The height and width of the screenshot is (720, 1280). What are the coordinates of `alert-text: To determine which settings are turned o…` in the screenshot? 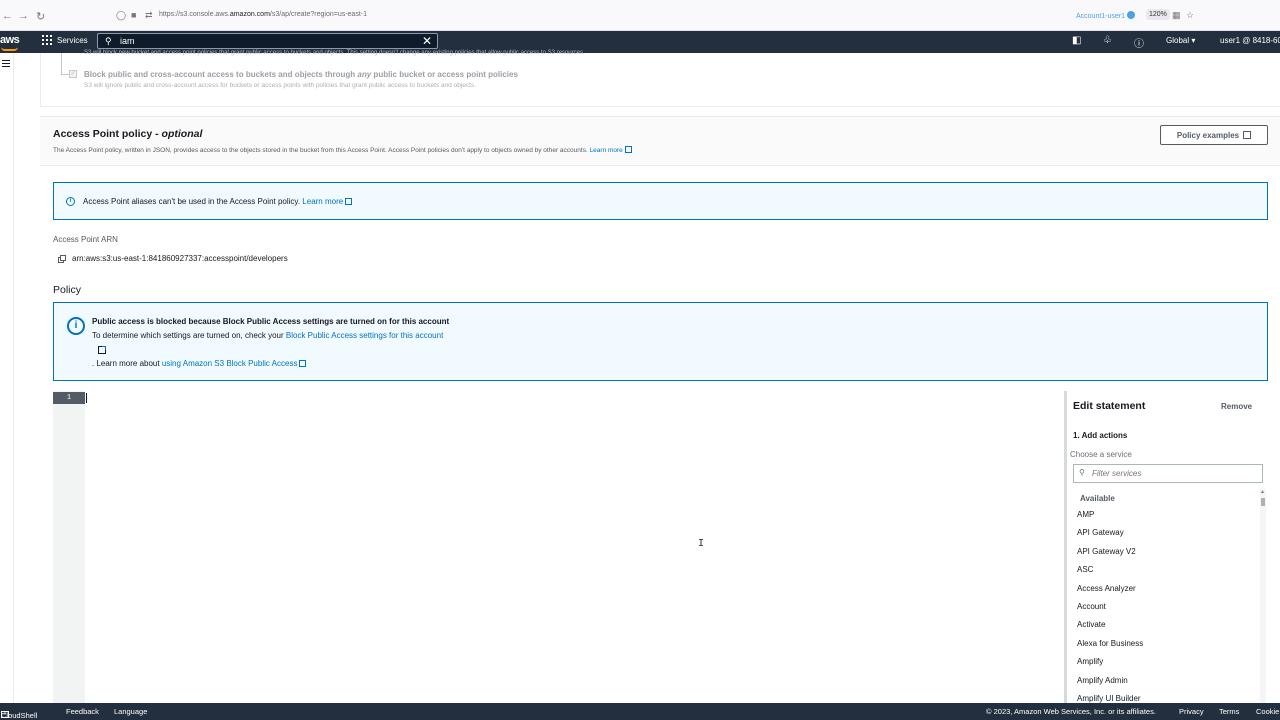 It's located at (268, 335).